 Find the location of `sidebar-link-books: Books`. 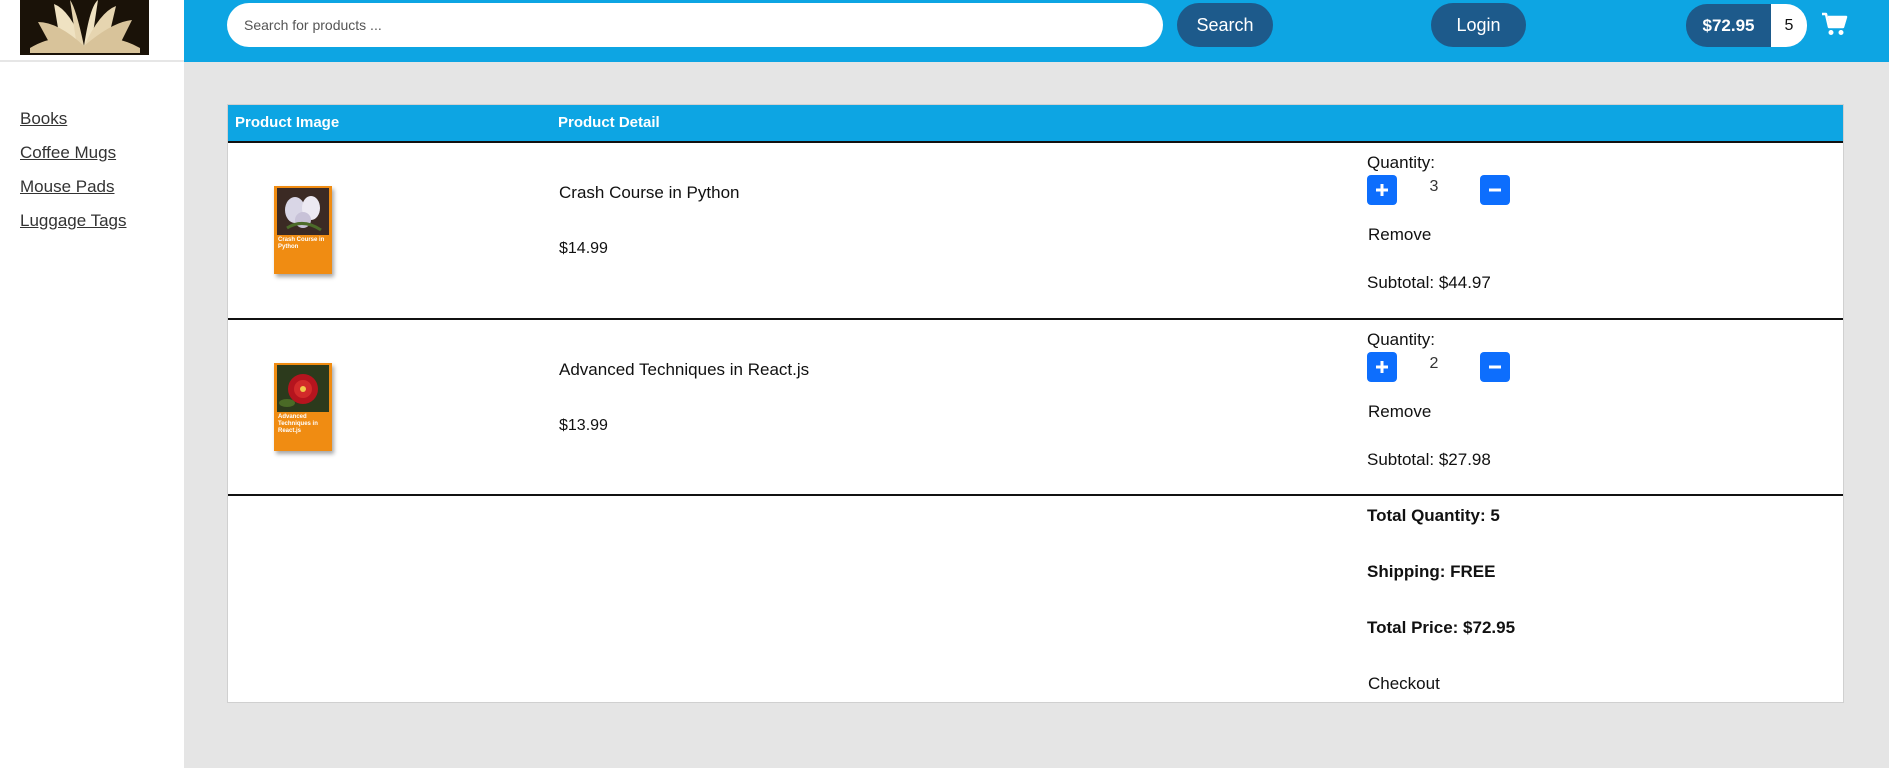

sidebar-link-books: Books is located at coordinates (43, 118).